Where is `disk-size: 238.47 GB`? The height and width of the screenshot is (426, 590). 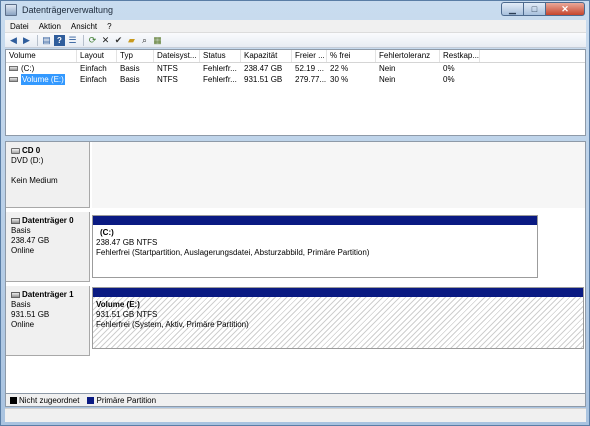 disk-size: 238.47 GB is located at coordinates (30, 240).